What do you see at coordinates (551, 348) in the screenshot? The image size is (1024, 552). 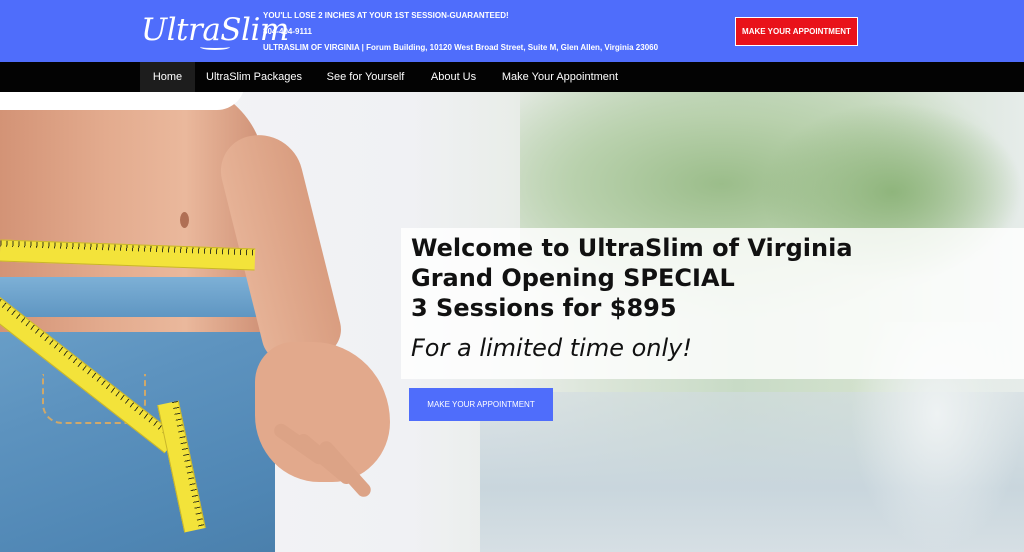 I see `hero-tagline: For a limited time only!` at bounding box center [551, 348].